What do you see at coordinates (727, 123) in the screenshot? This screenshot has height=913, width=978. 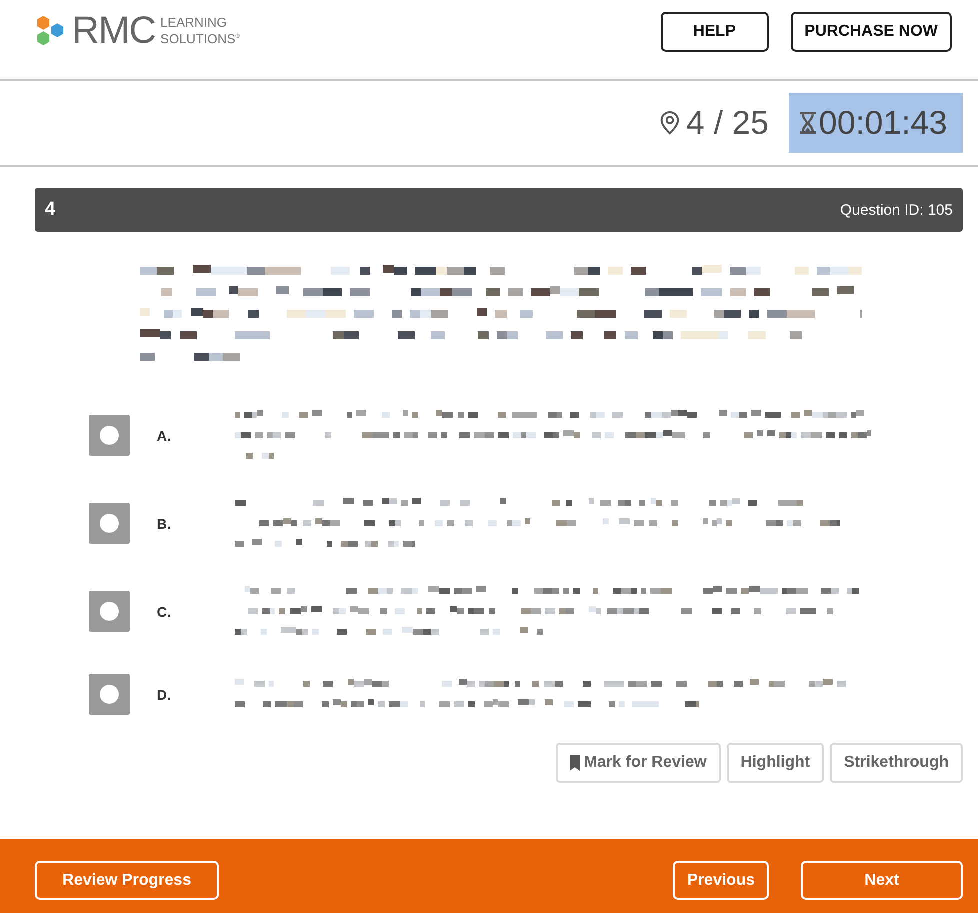 I see `question-position: 4 / 25` at bounding box center [727, 123].